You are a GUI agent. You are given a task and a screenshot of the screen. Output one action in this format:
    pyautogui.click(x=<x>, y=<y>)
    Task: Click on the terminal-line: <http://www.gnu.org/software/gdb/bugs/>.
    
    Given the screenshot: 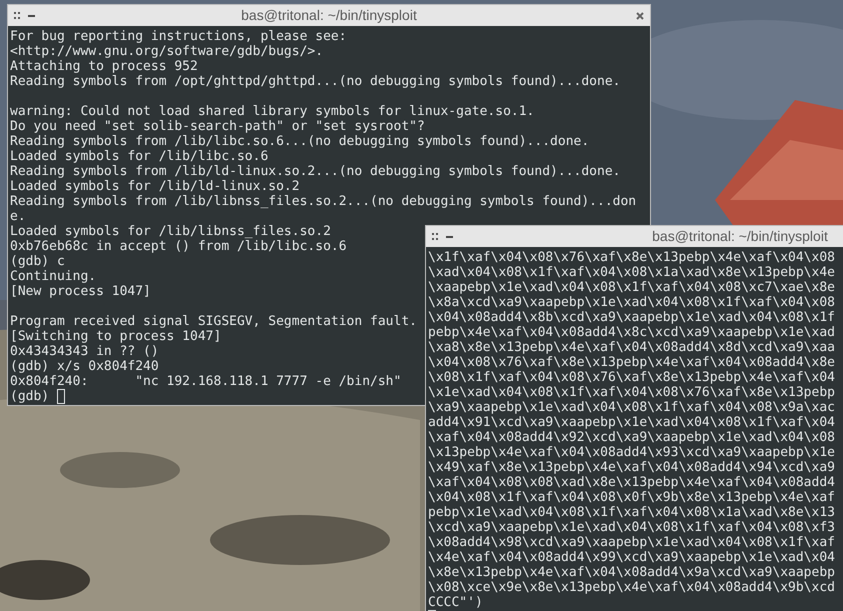 What is the action you would take?
    pyautogui.click(x=167, y=51)
    